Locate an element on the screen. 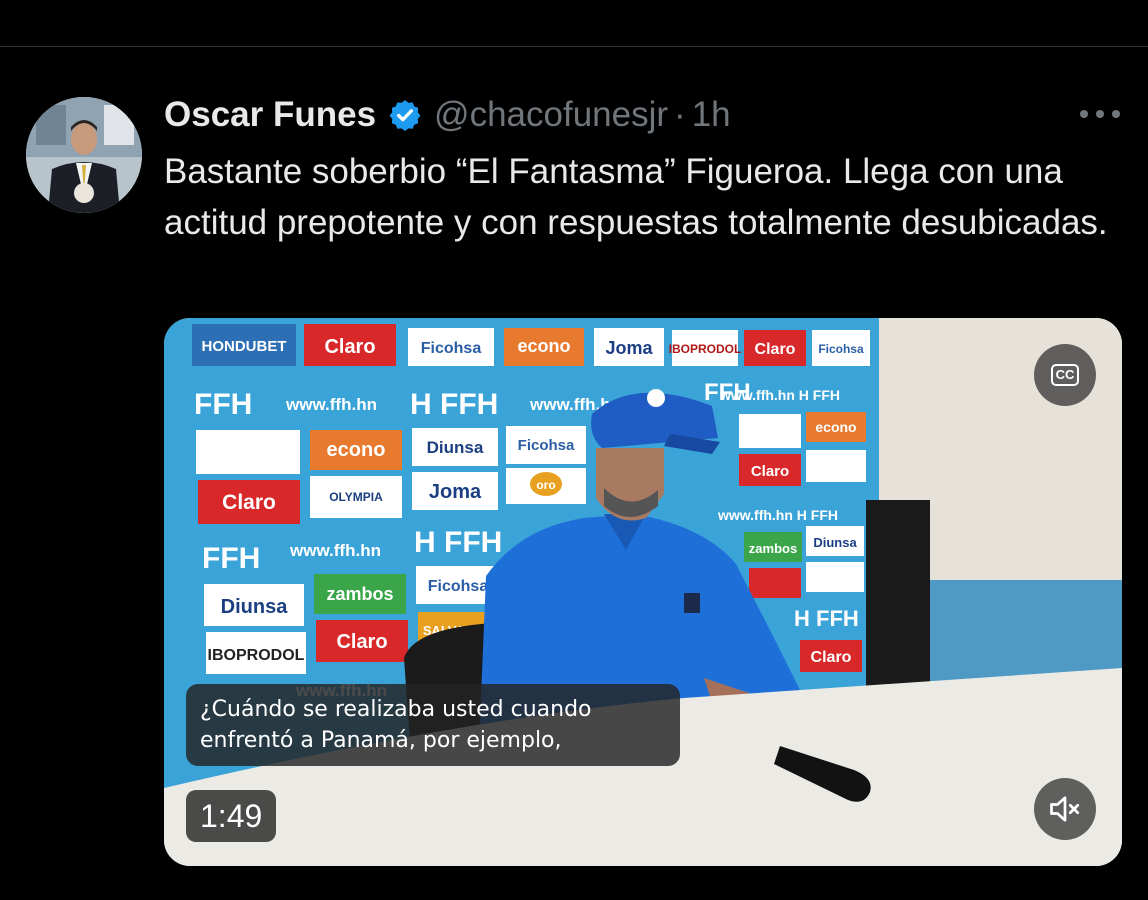 Image resolution: width=1148 pixels, height=900 pixels. verified-badge-icon is located at coordinates (405, 115).